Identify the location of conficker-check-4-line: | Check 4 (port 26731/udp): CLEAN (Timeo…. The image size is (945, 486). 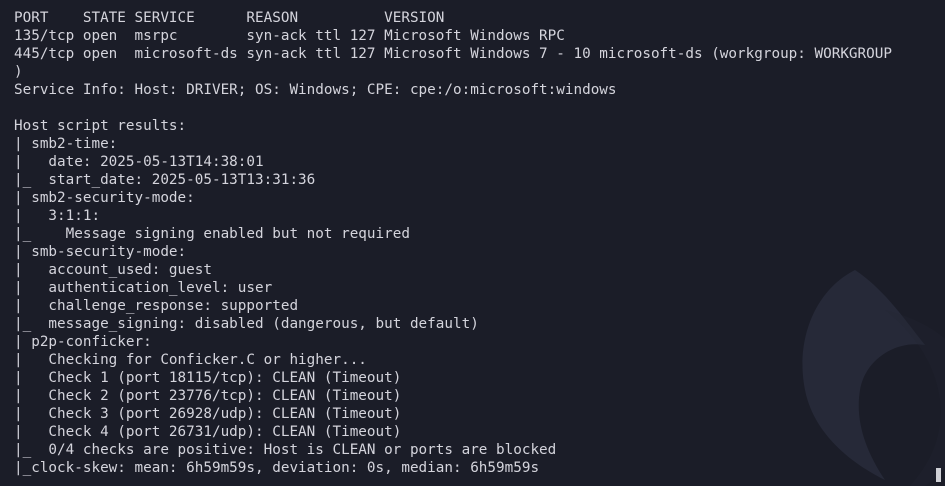
(208, 432).